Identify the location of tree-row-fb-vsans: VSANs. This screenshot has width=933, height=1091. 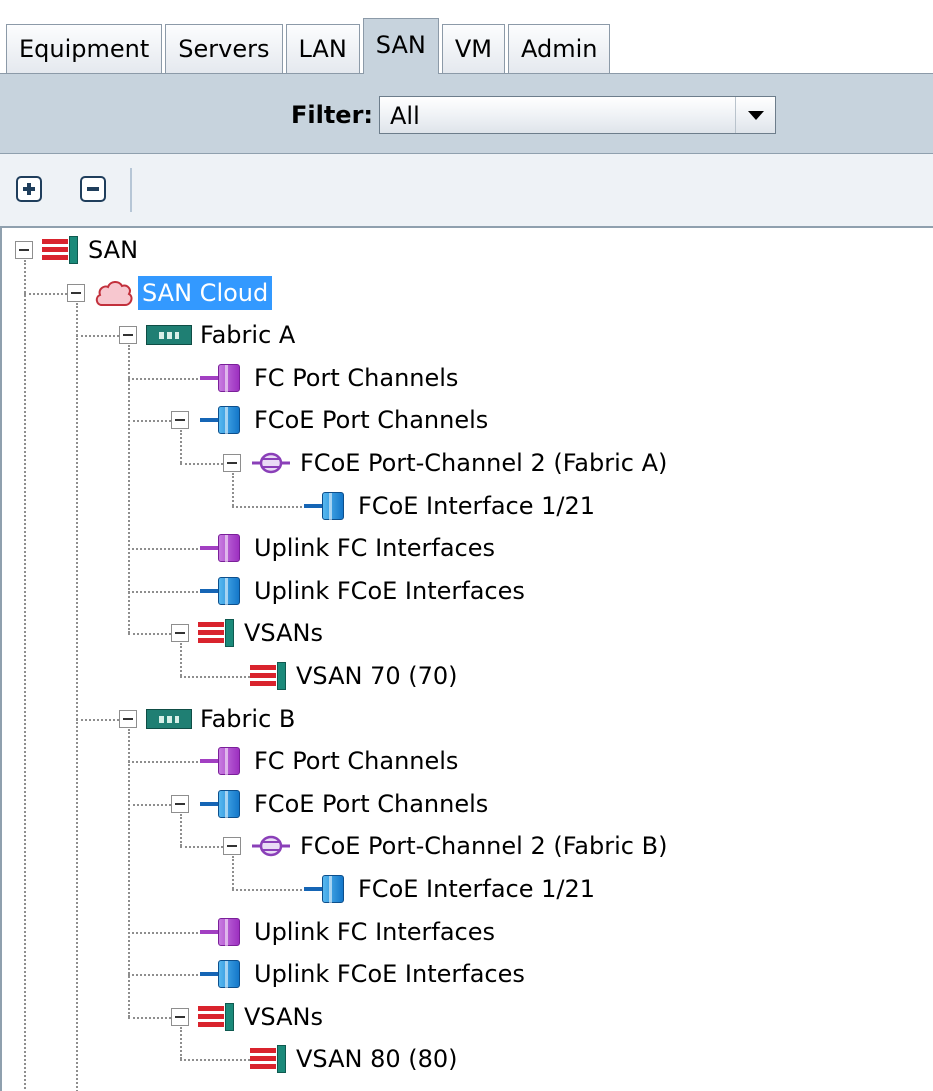
(467, 1017).